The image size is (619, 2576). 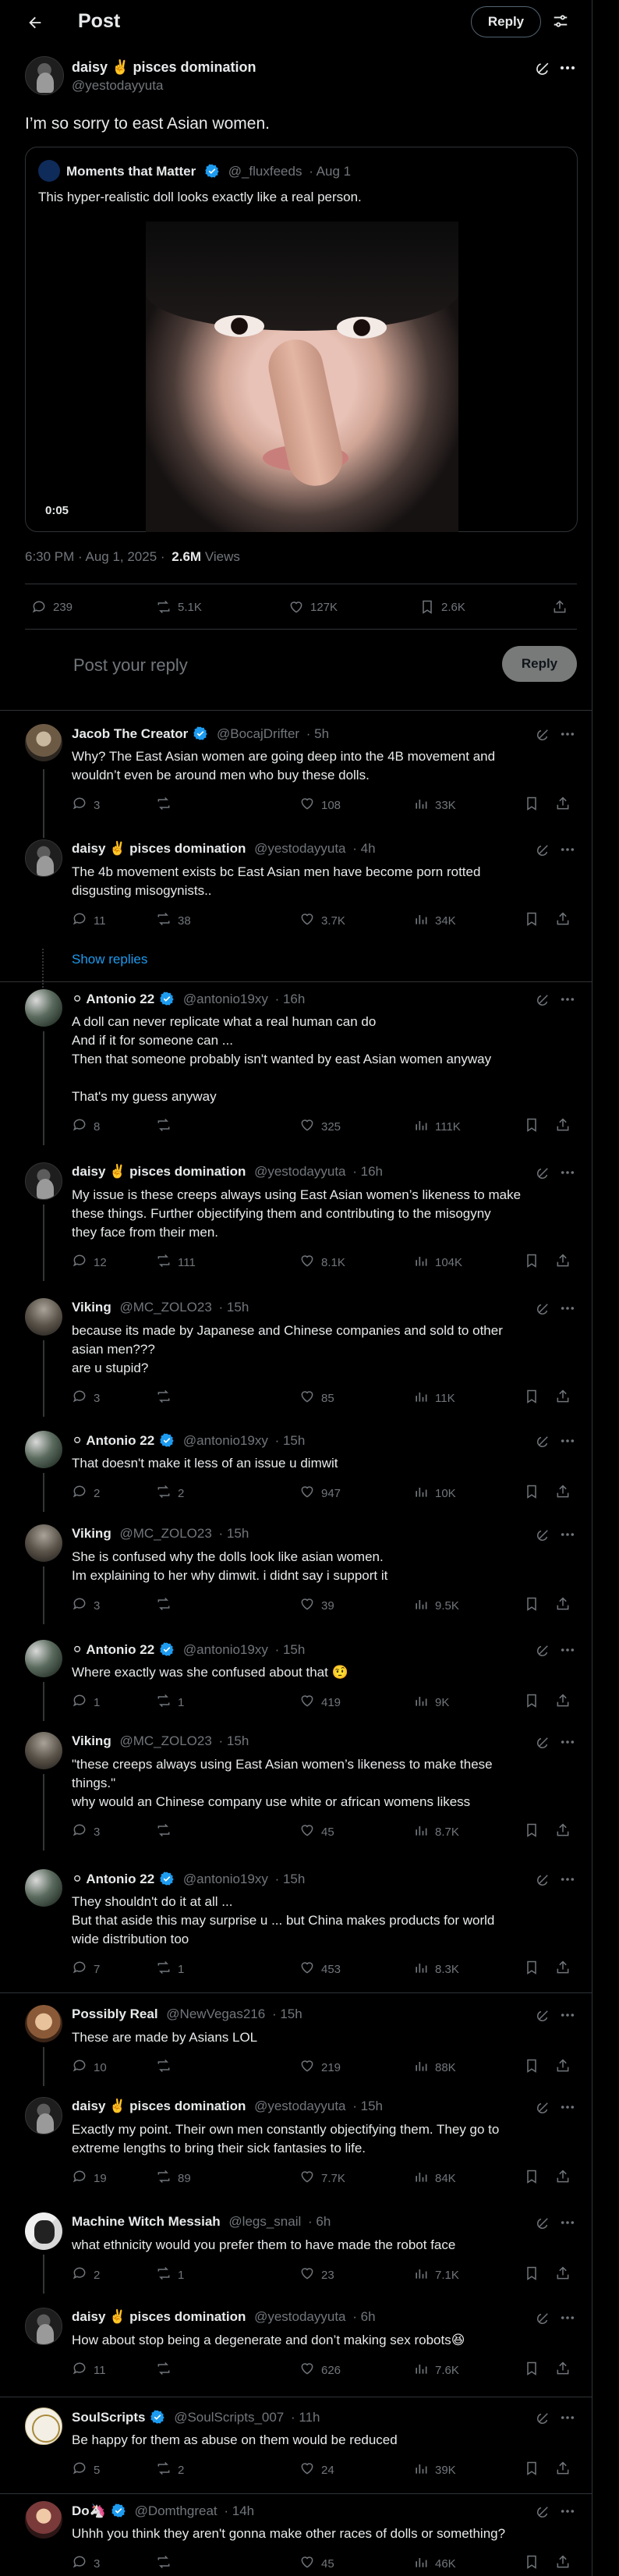 What do you see at coordinates (436, 1831) in the screenshot?
I see `views-action: 8.7K` at bounding box center [436, 1831].